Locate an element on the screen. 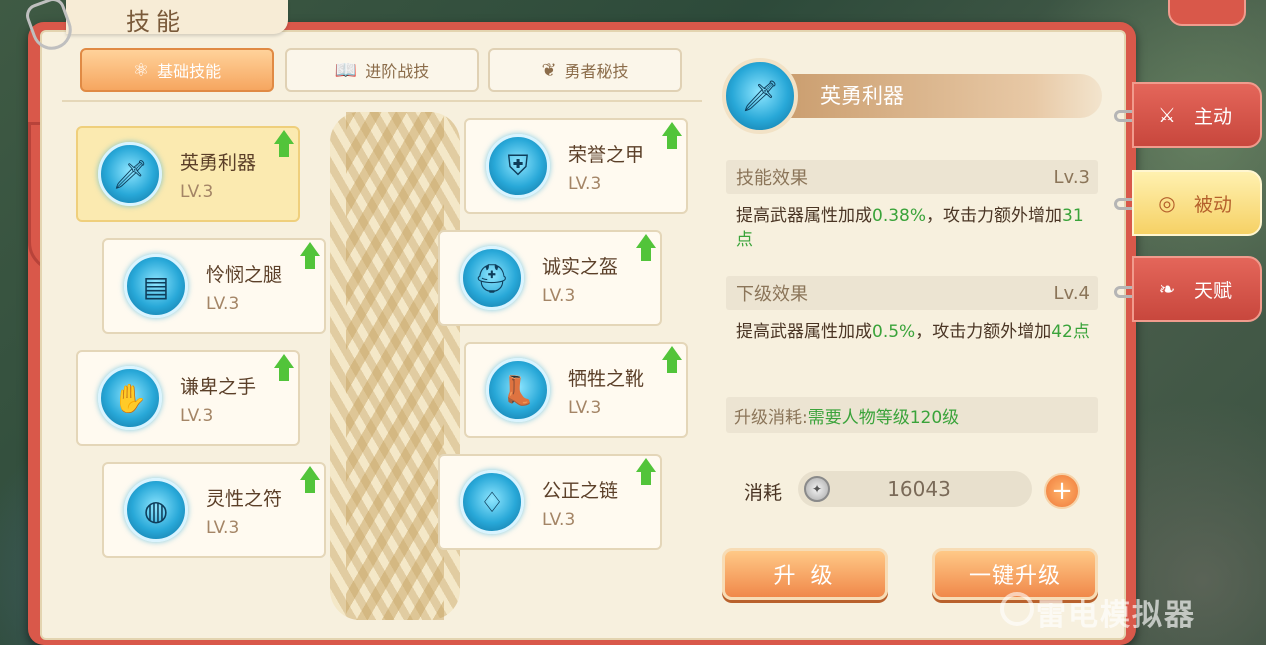 This screenshot has width=1266, height=645. belt-icon: ▤ is located at coordinates (156, 286).